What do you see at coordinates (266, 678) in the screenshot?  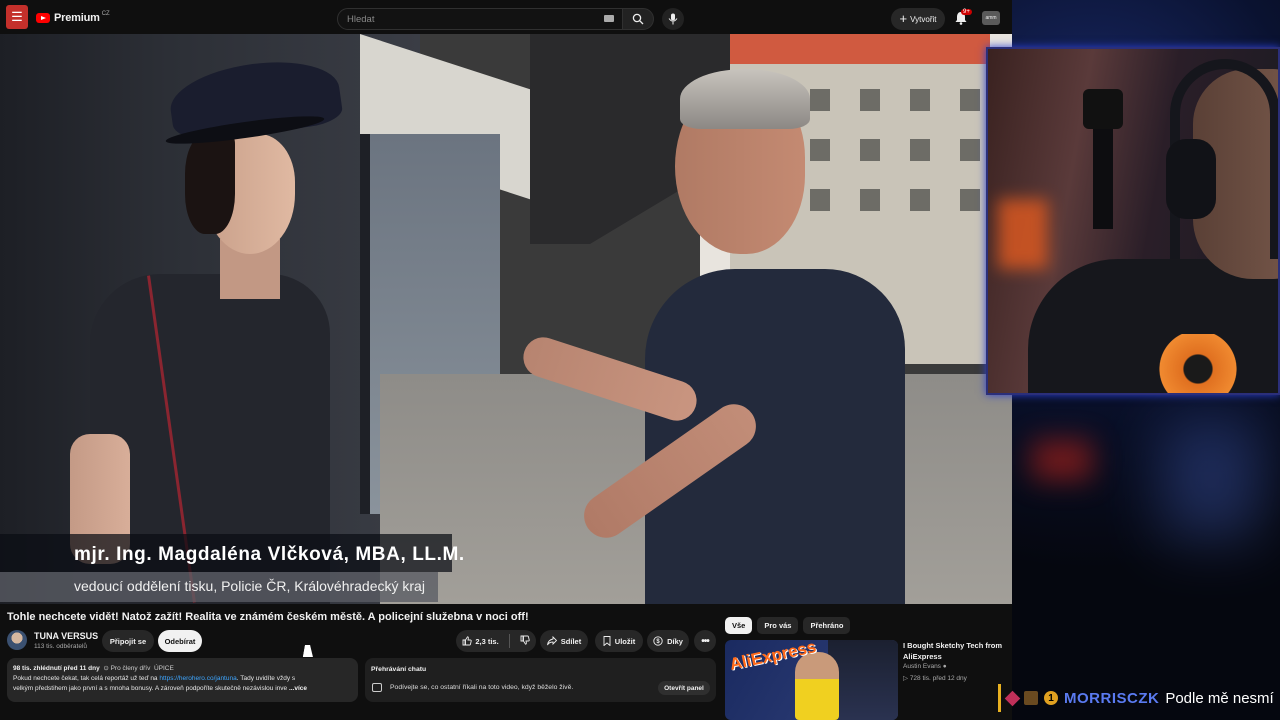 I see `description-text: . Tady uvidíte vždy s` at bounding box center [266, 678].